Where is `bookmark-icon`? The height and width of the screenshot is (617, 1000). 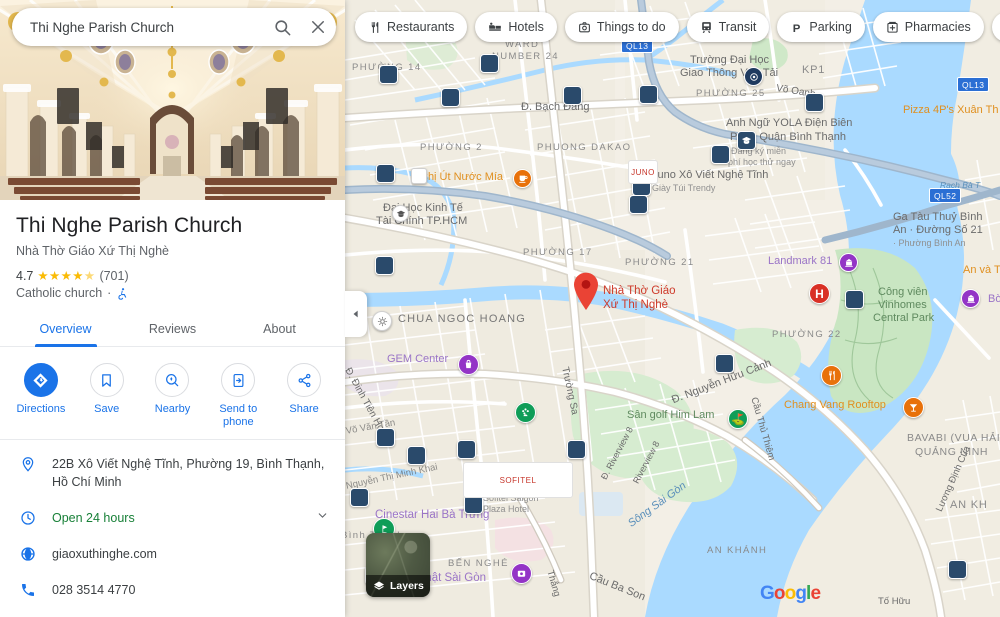
bookmark-icon is located at coordinates (106, 380).